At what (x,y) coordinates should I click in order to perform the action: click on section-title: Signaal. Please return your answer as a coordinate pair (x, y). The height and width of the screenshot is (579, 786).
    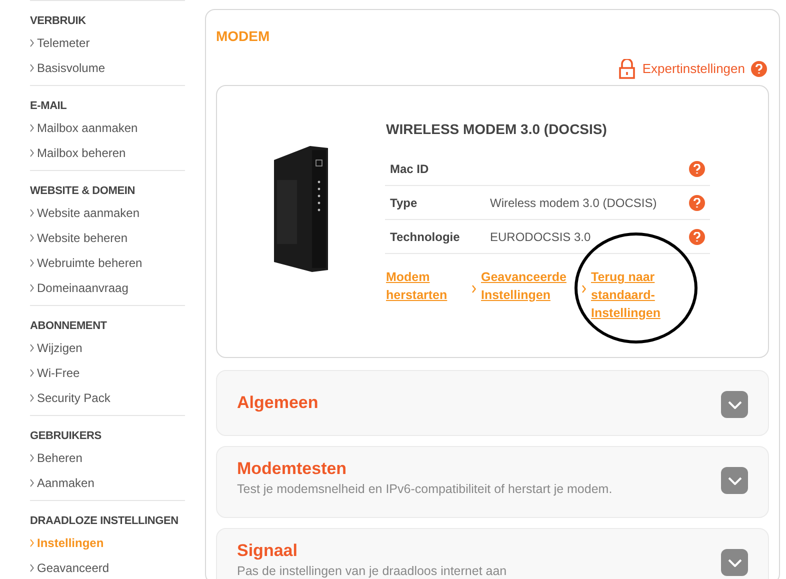
    Looking at the image, I should click on (267, 551).